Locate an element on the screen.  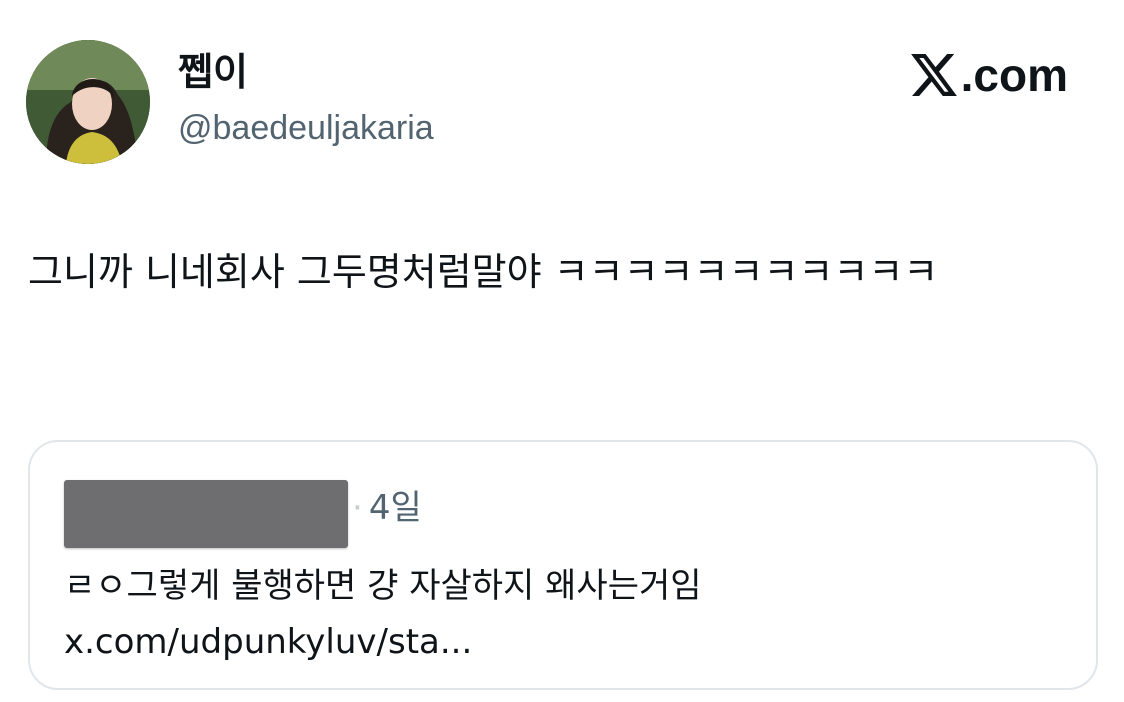
quoted-tweet-time: 4일 is located at coordinates (395, 508).